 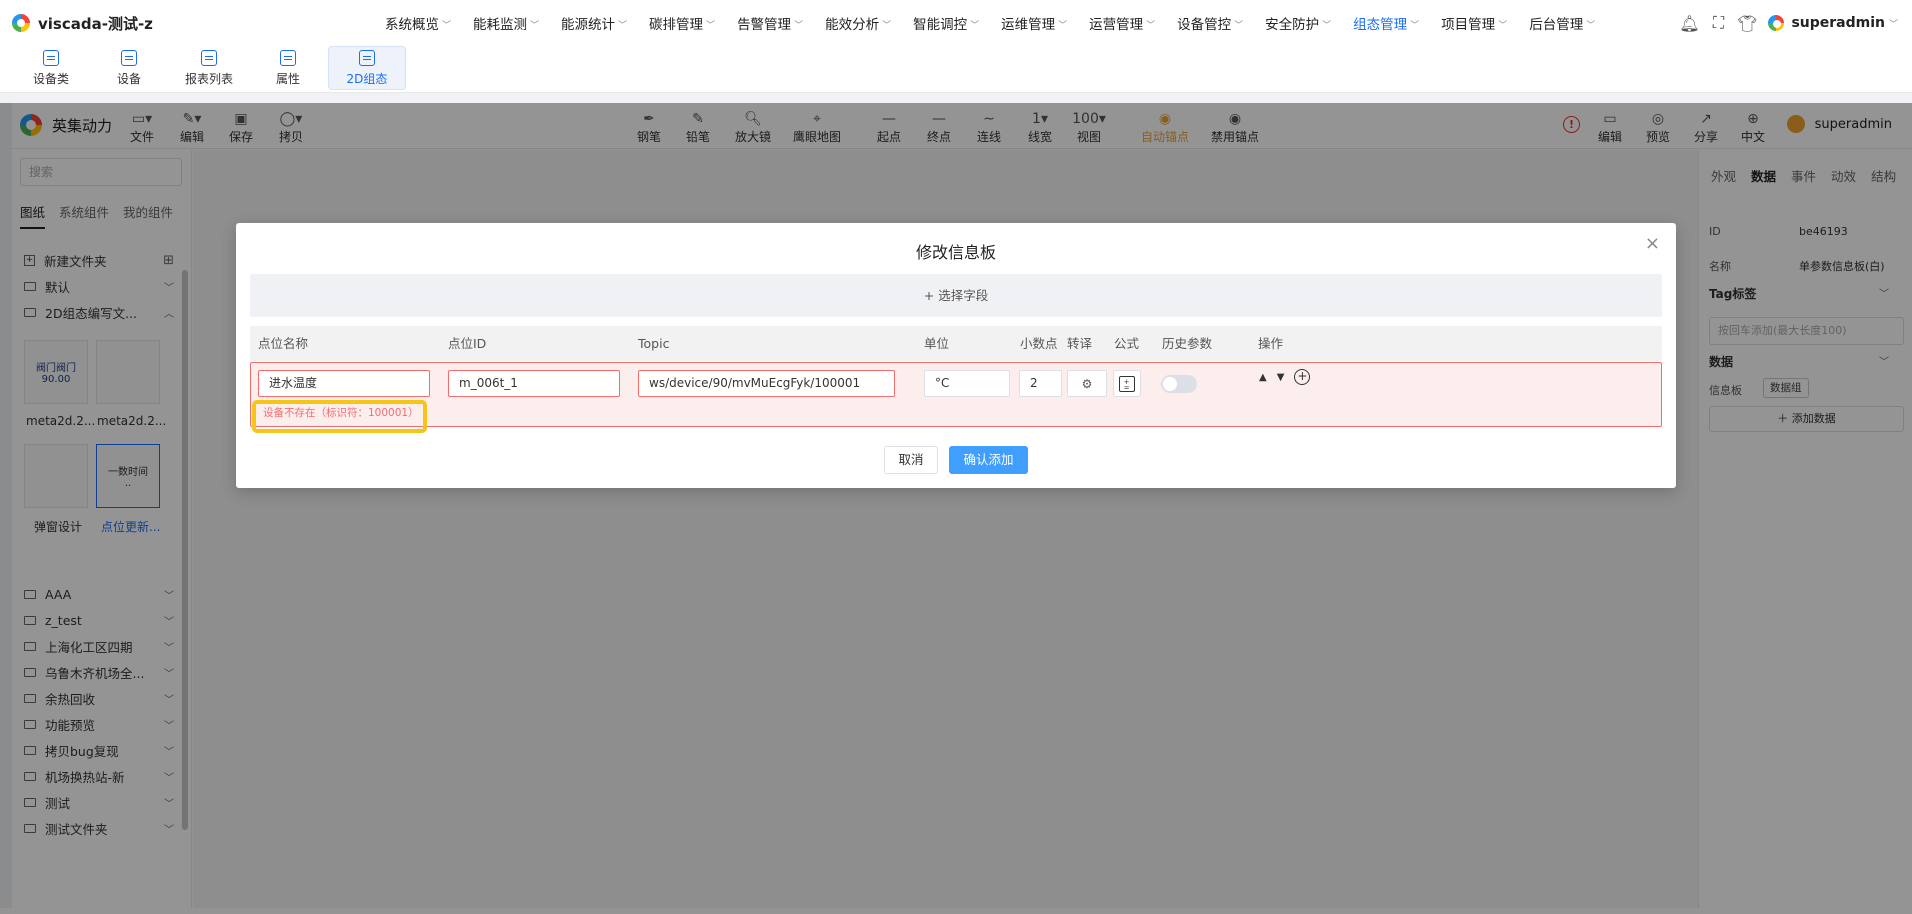 I want to click on app-title: viscada-测试-z, so click(x=95, y=23).